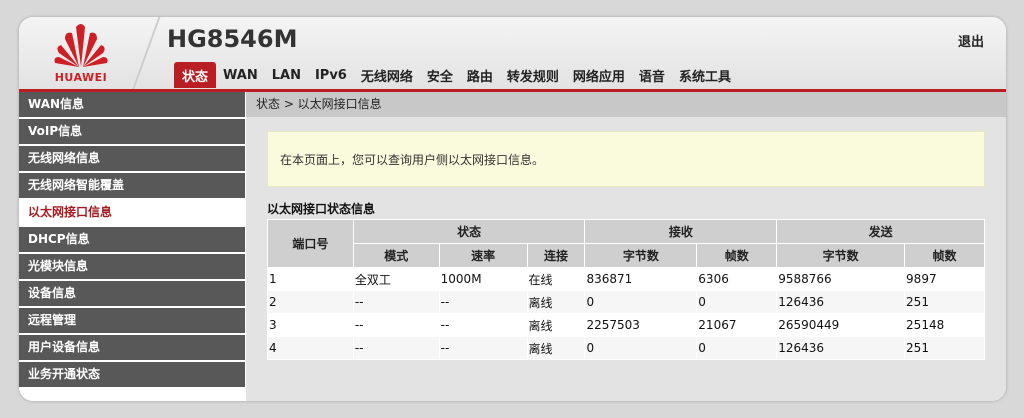  I want to click on nav-tab-security: 安全, so click(440, 75).